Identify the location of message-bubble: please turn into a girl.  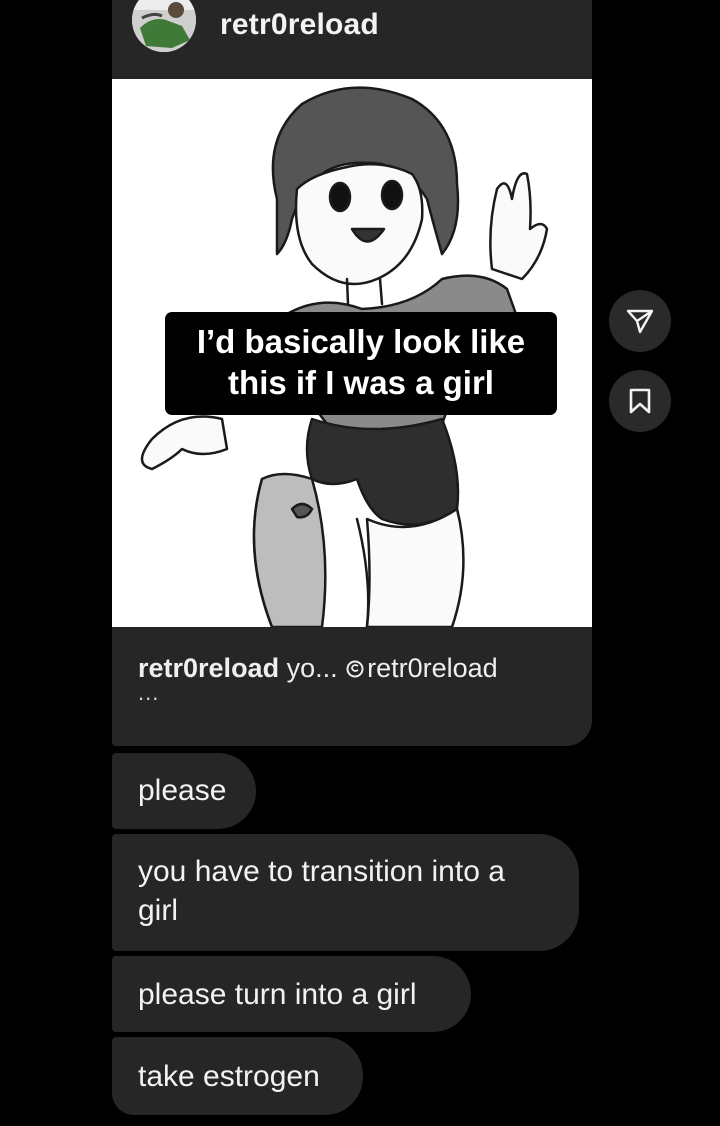
(291, 994).